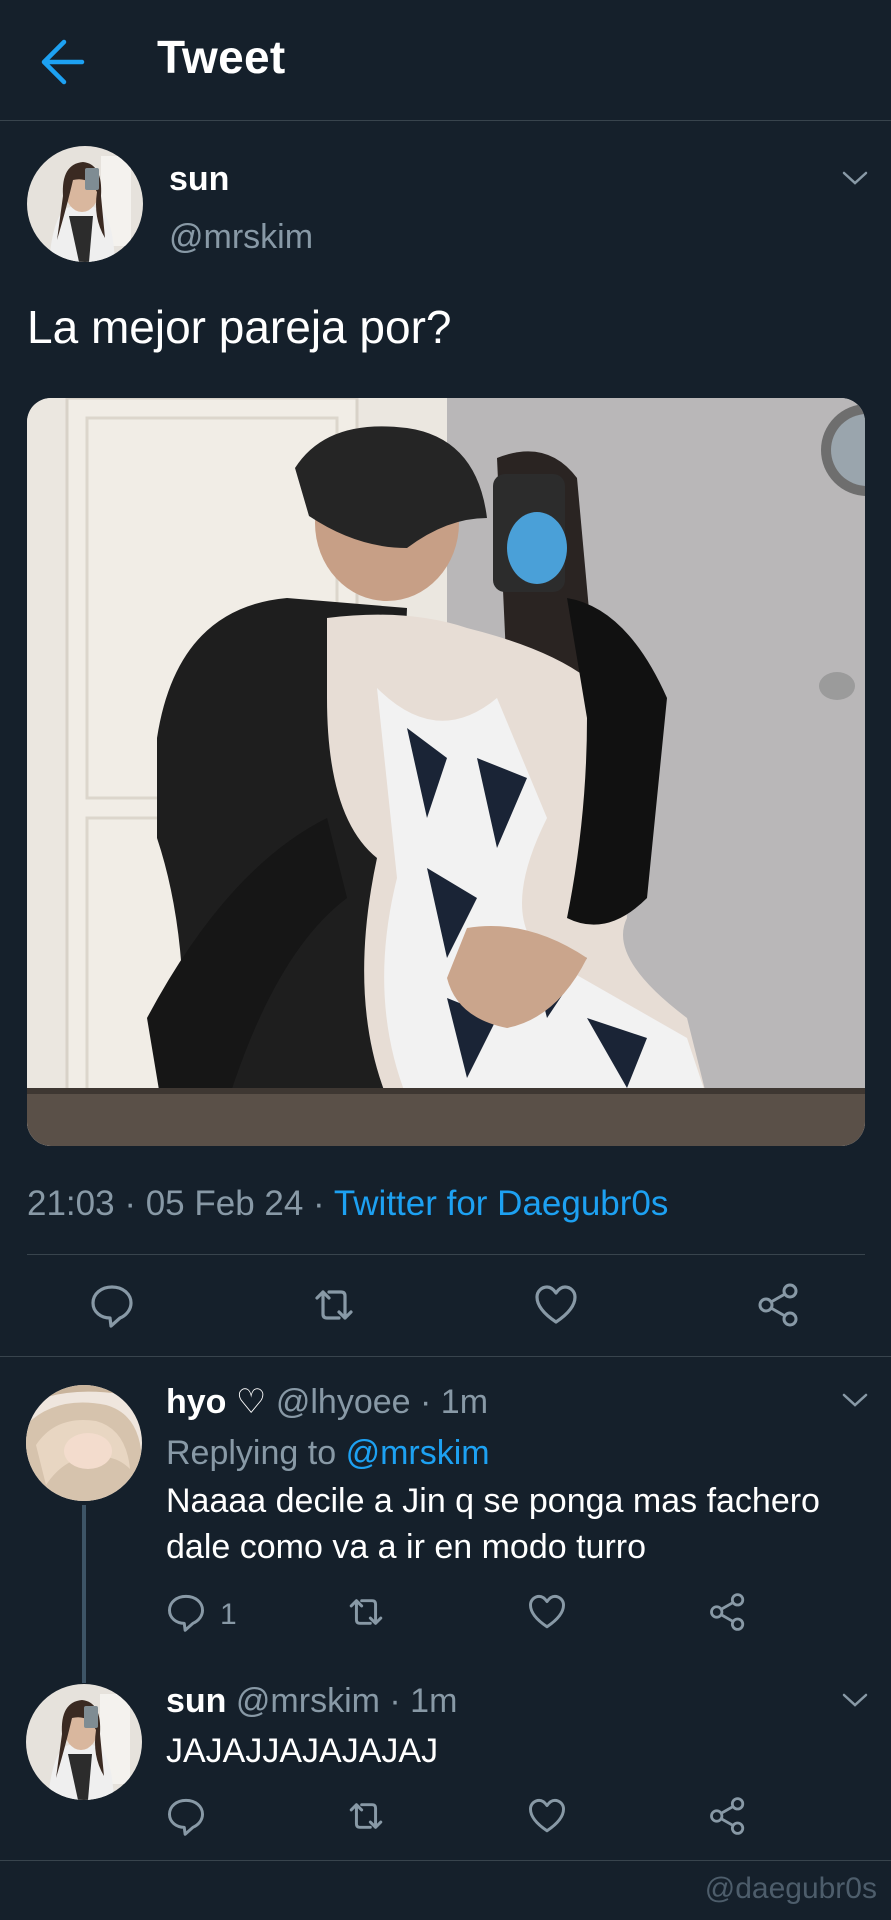 The height and width of the screenshot is (1920, 891). What do you see at coordinates (418, 1453) in the screenshot?
I see `replying-to-handle: @mrskim` at bounding box center [418, 1453].